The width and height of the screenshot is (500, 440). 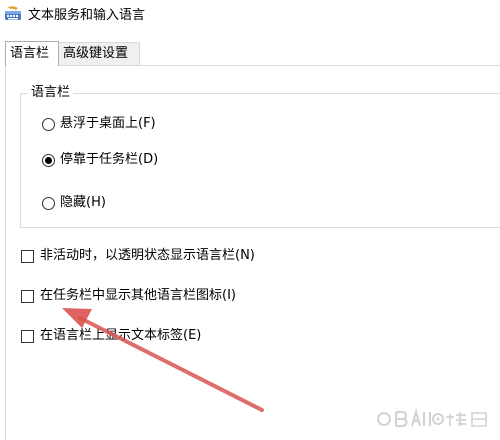 I want to click on checkbox-show-additional-icons: 在任务栏中显示其他语言栏图标(I), so click(x=128, y=296).